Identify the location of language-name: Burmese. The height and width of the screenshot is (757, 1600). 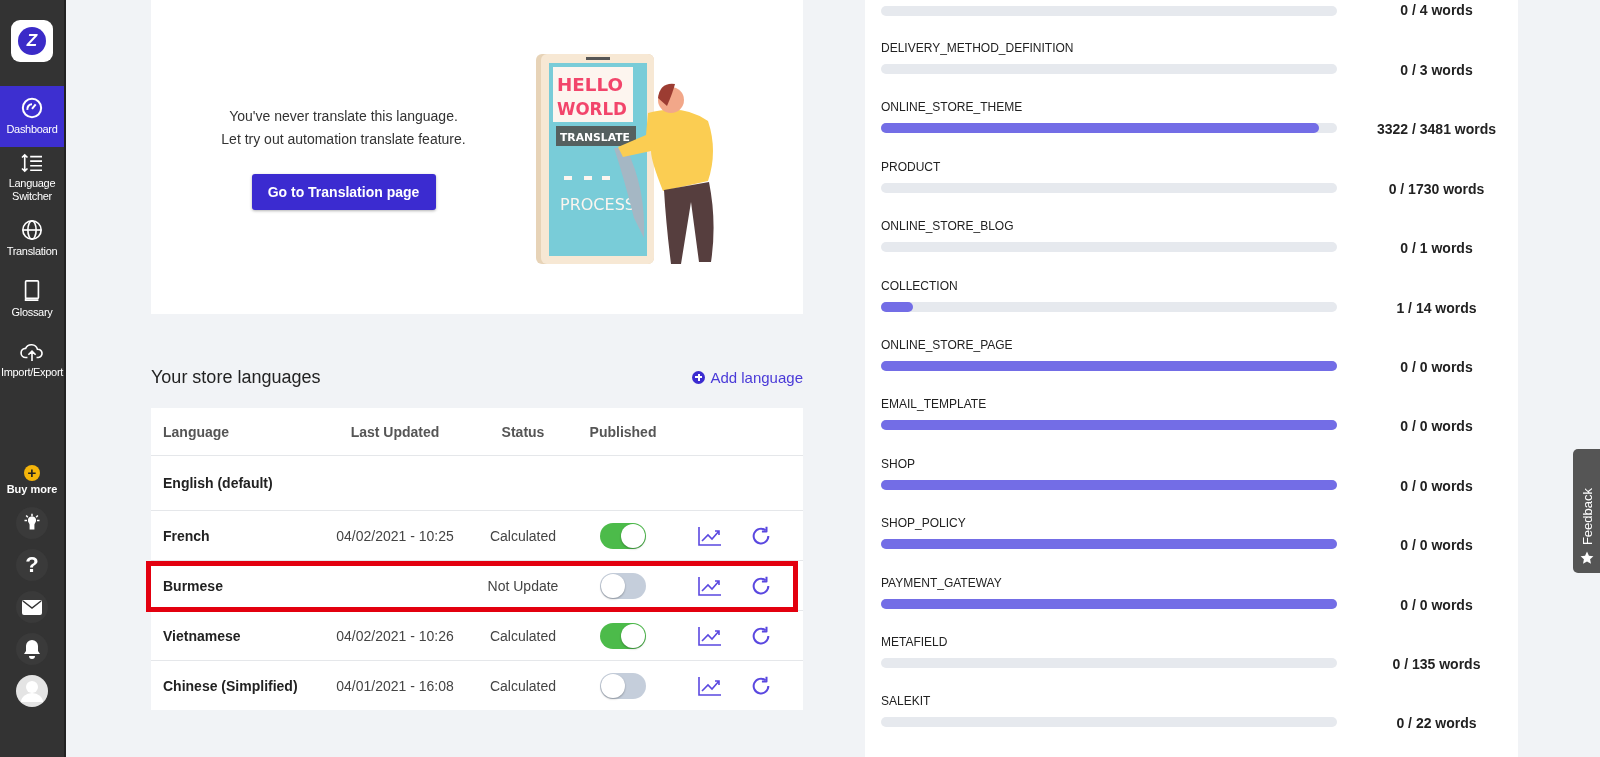
(193, 585).